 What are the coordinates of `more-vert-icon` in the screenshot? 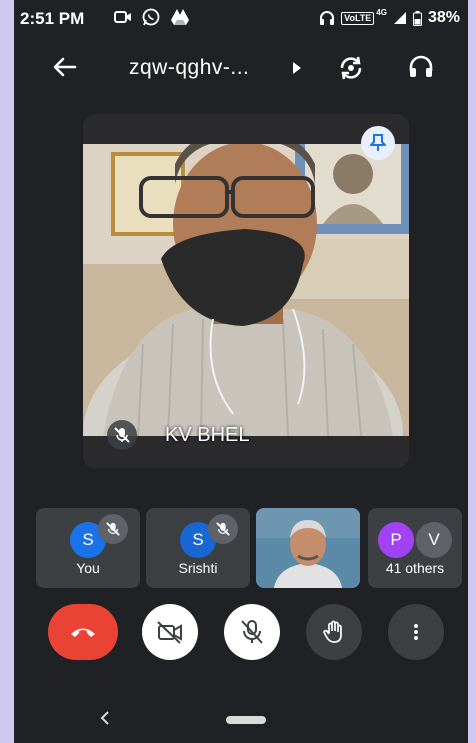 It's located at (416, 632).